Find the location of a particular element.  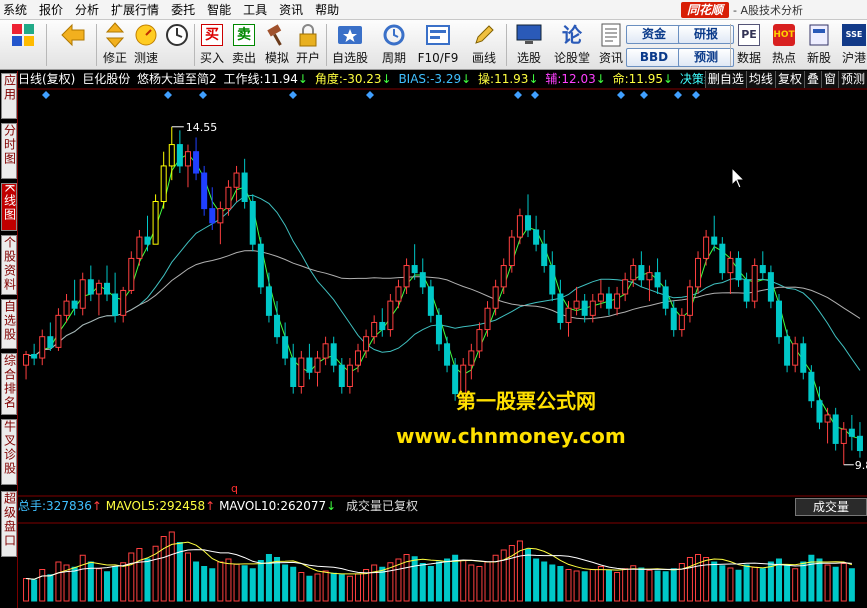

side-tab-diagnosis: 牛叉诊股 is located at coordinates (9, 452).